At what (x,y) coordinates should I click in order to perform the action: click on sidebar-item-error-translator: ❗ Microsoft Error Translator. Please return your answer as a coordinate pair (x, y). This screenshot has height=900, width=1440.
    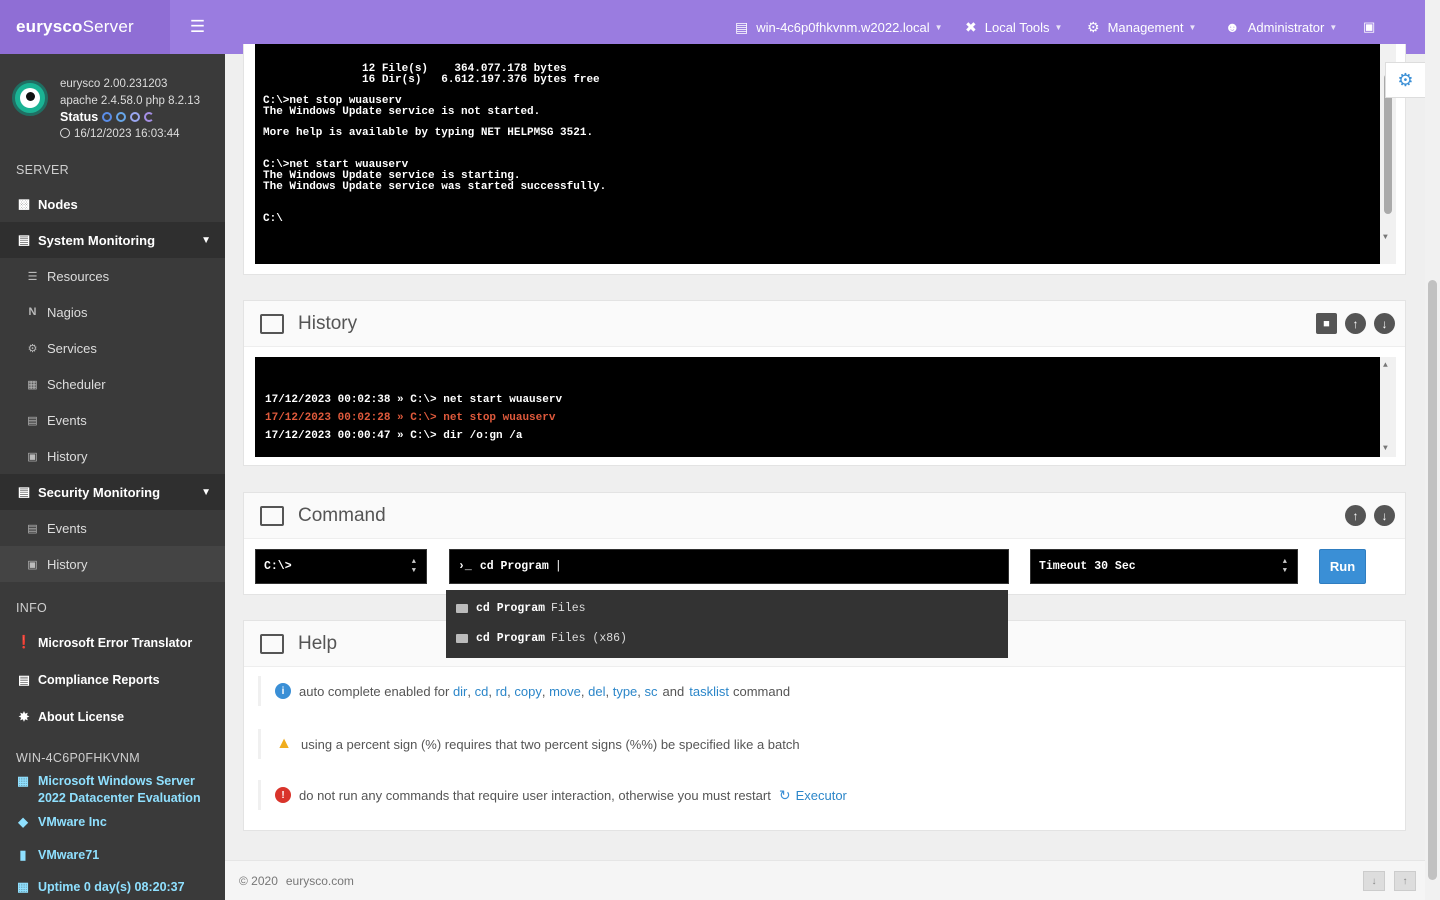
    Looking at the image, I should click on (112, 642).